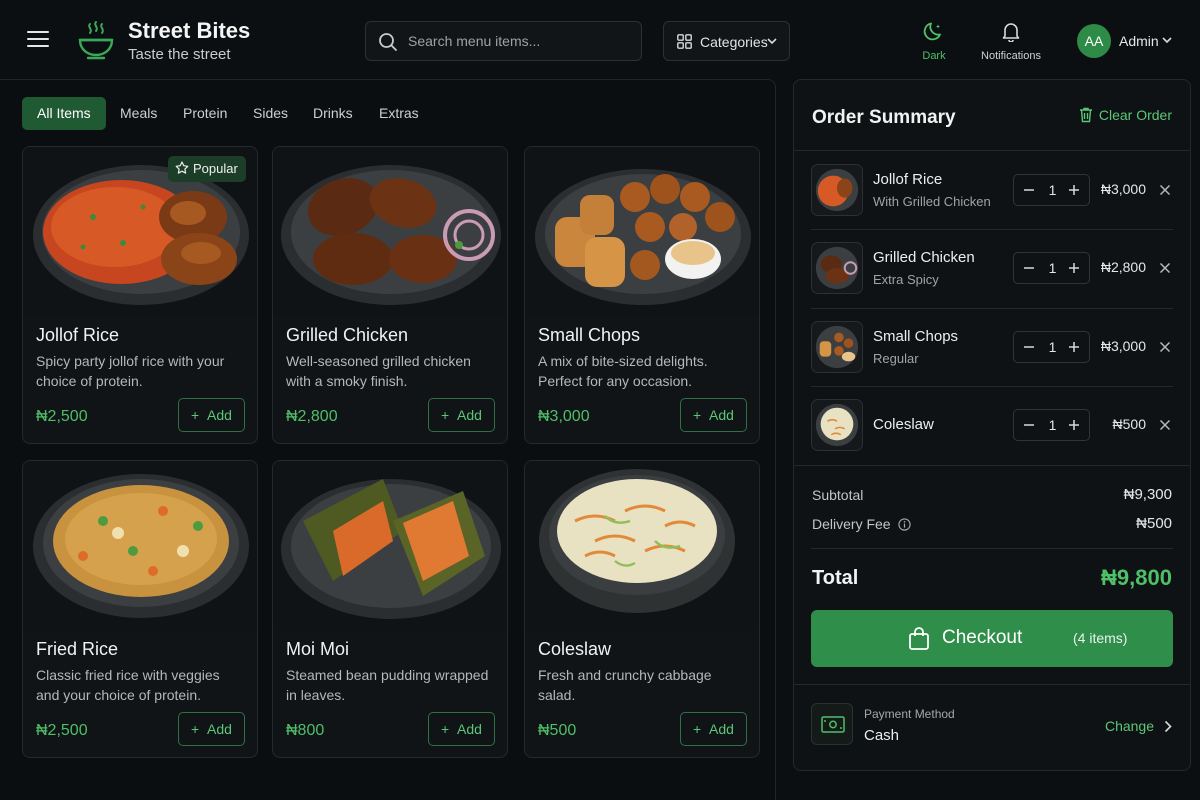 The image size is (1200, 800). I want to click on item-description: Fresh and crunchy cabbage salad., so click(625, 685).